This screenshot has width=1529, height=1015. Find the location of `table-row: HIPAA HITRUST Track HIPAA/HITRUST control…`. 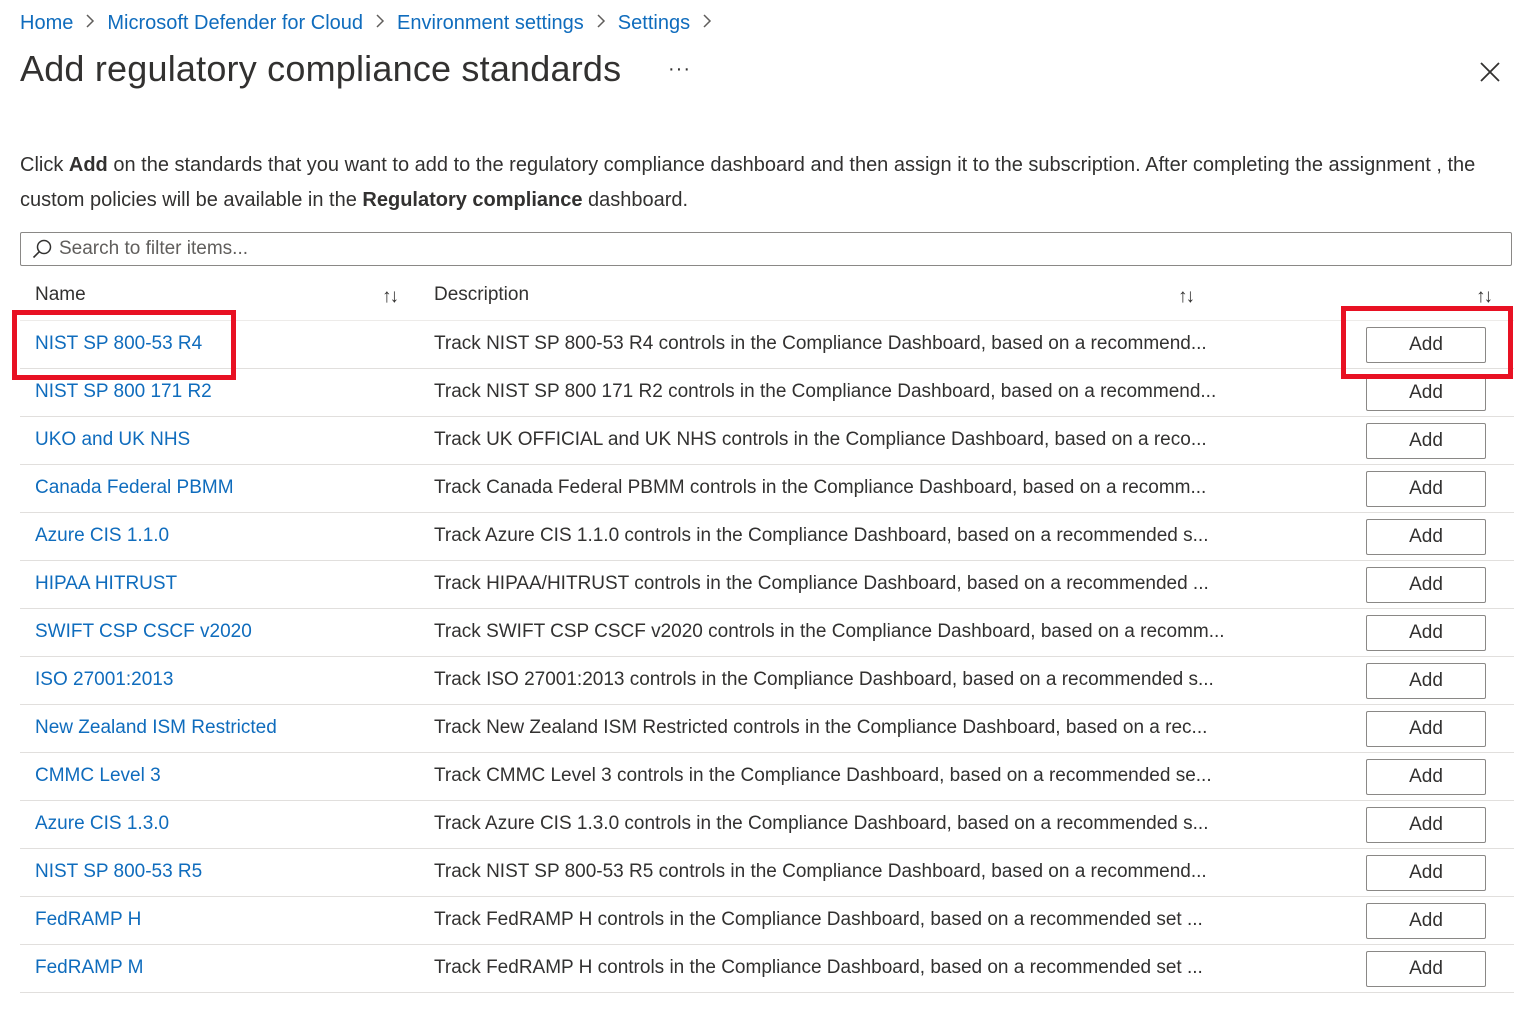

table-row: HIPAA HITRUST Track HIPAA/HITRUST control… is located at coordinates (767, 585).